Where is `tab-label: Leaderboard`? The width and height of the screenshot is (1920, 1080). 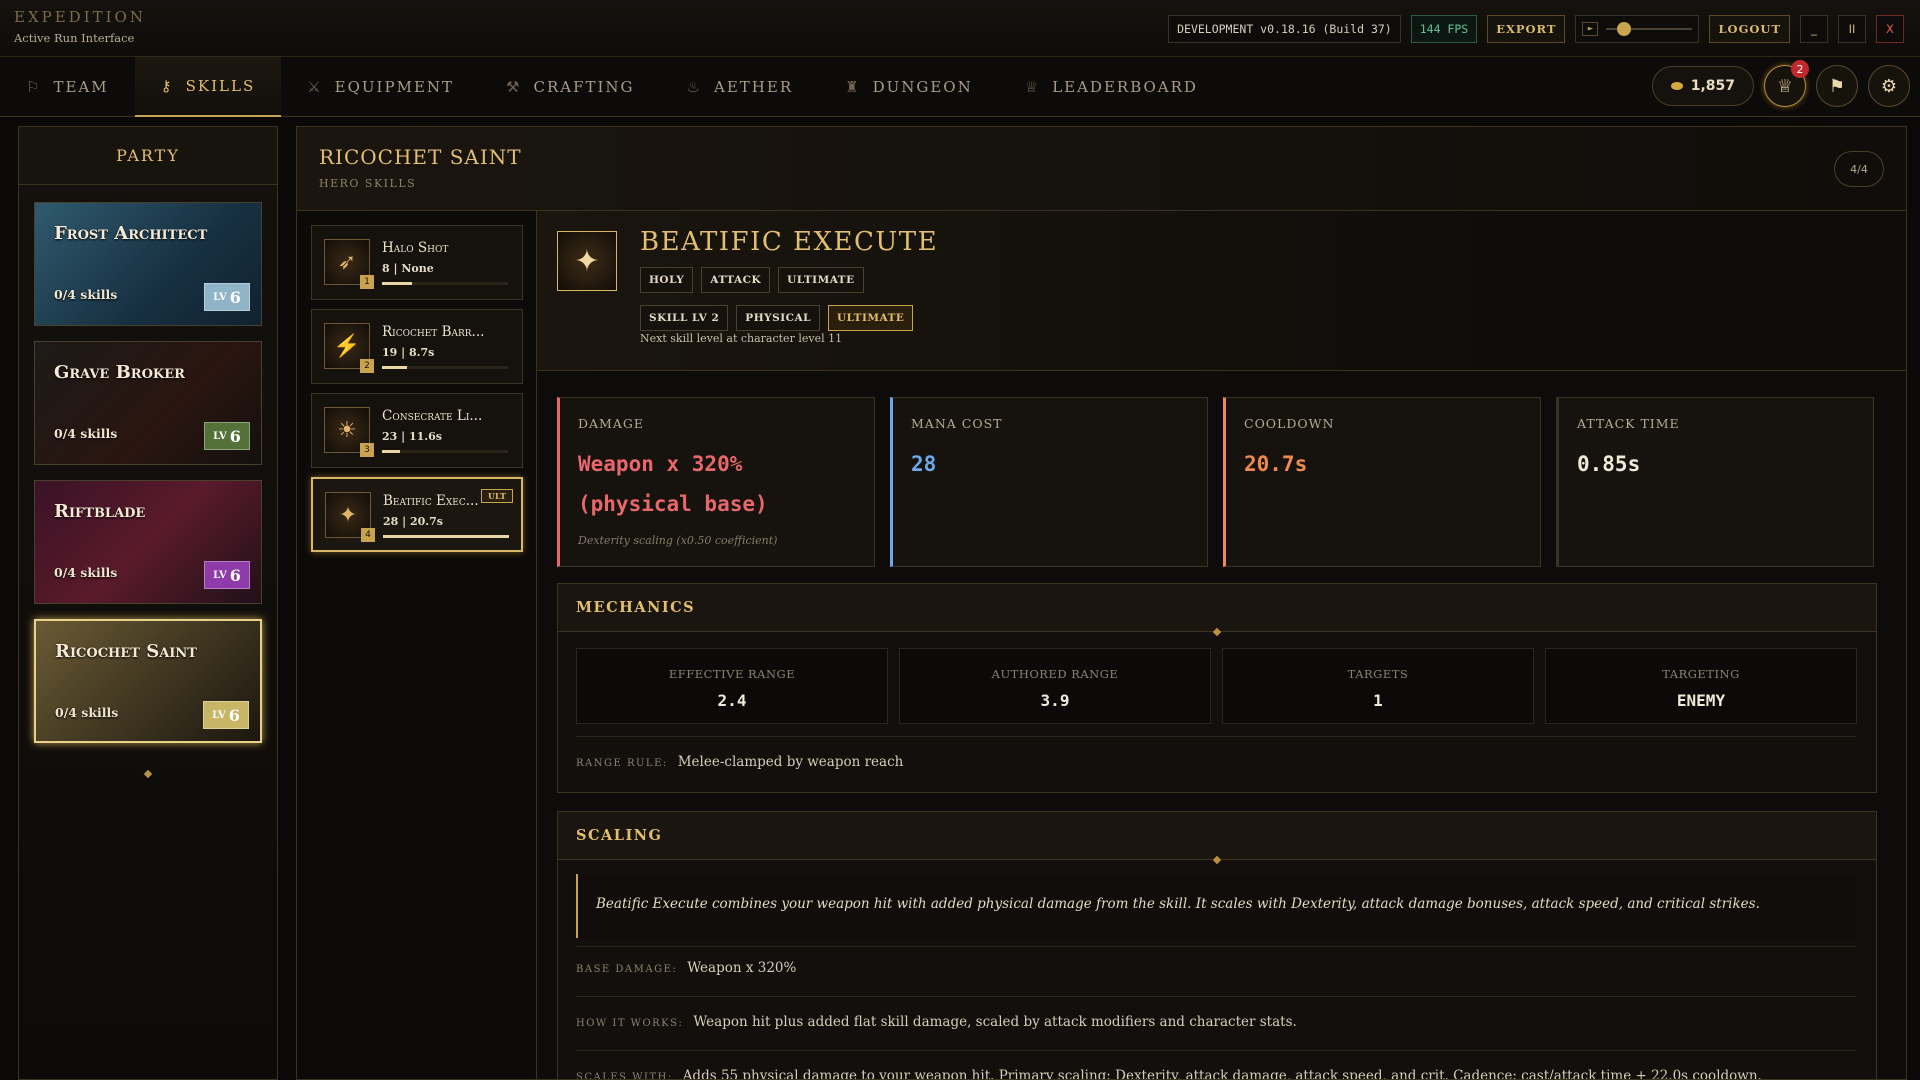 tab-label: Leaderboard is located at coordinates (1125, 87).